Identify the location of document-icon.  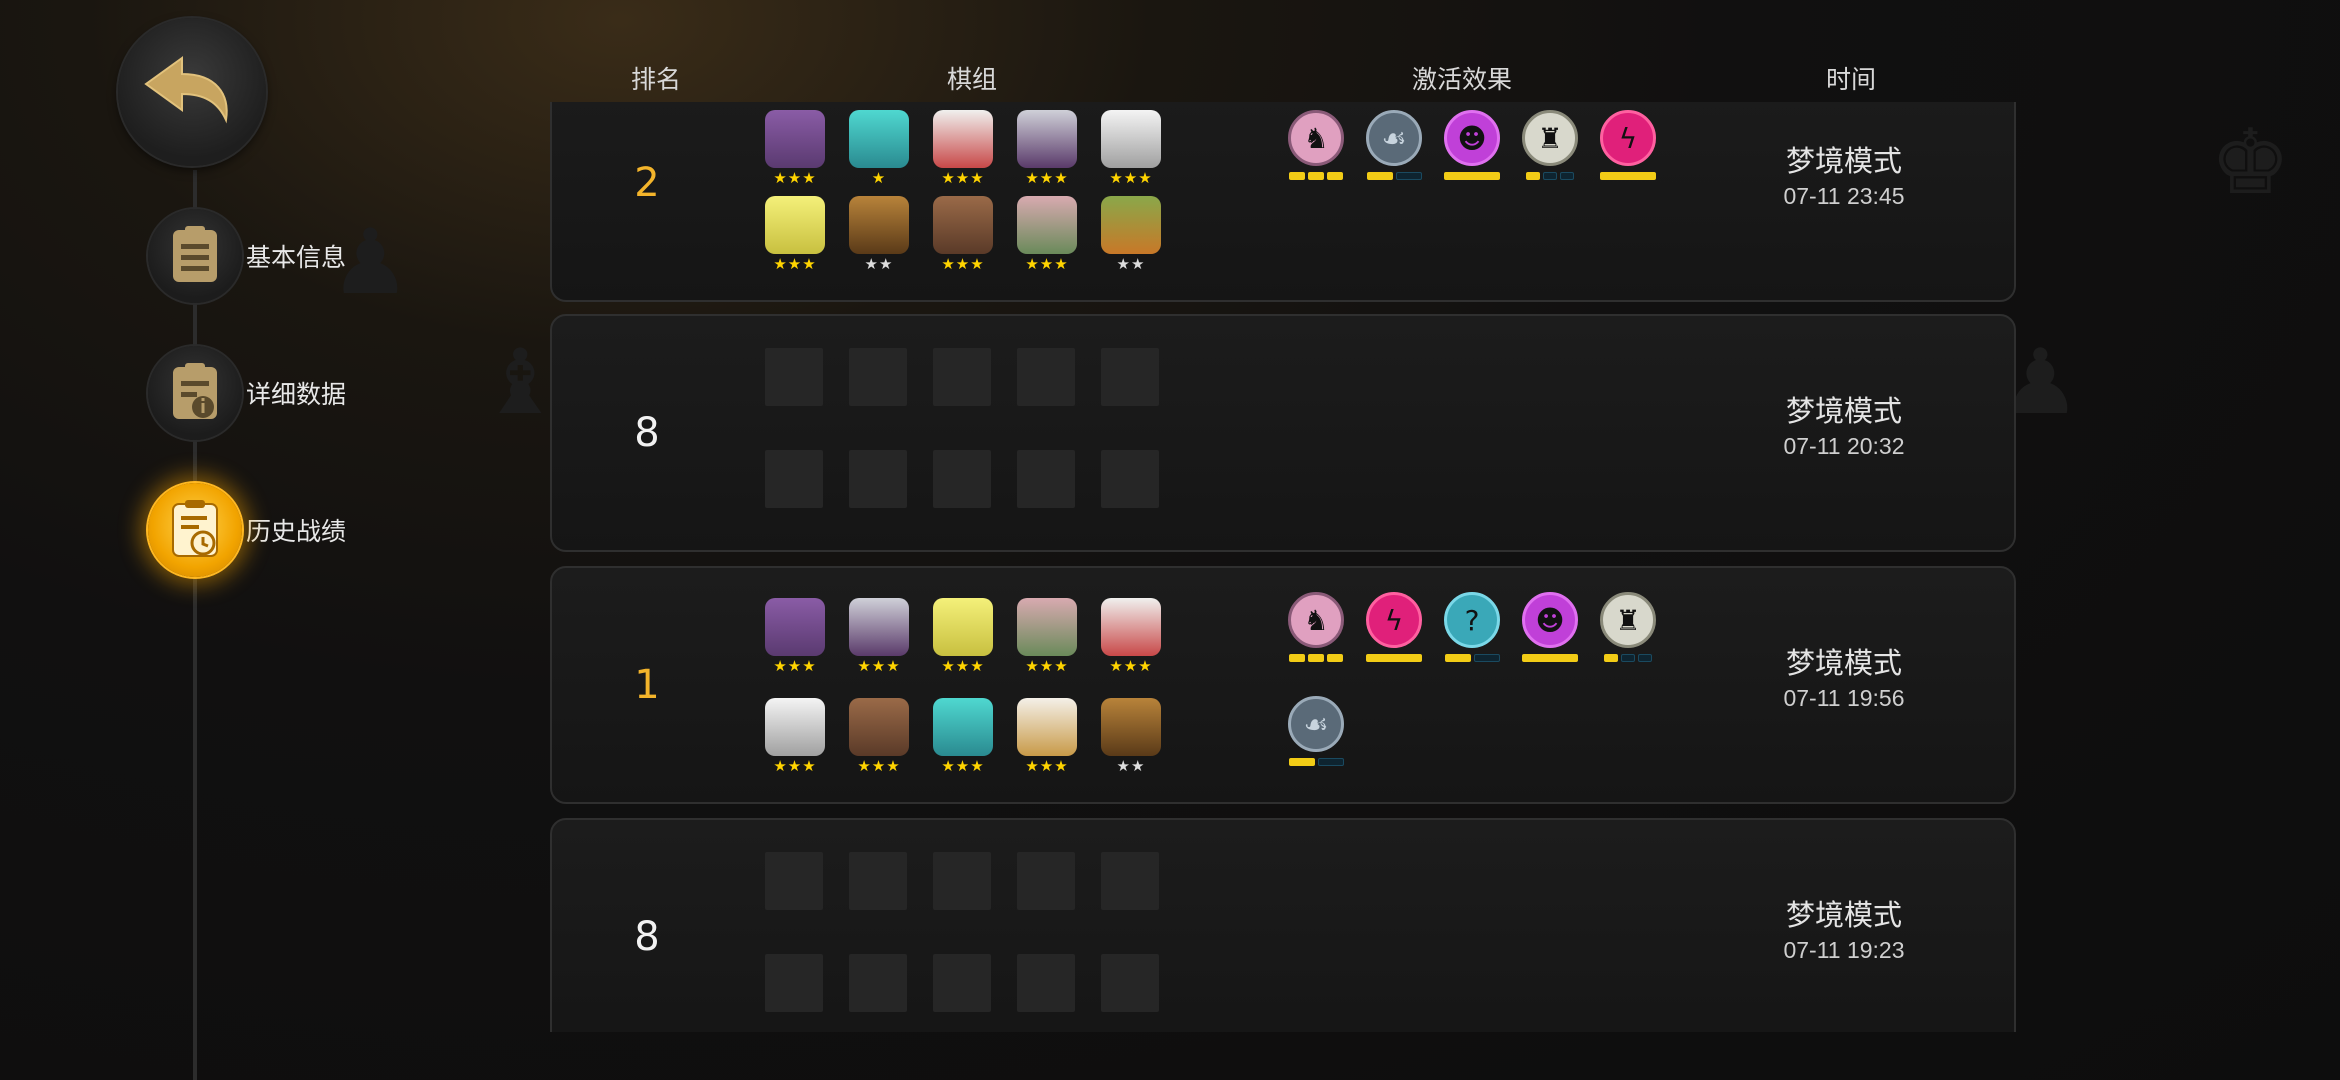
(195, 254).